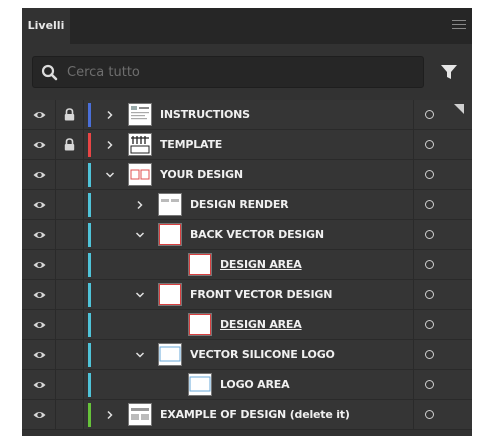 The width and height of the screenshot is (478, 437). I want to click on layer-row: LOGO AREA, so click(247, 385).